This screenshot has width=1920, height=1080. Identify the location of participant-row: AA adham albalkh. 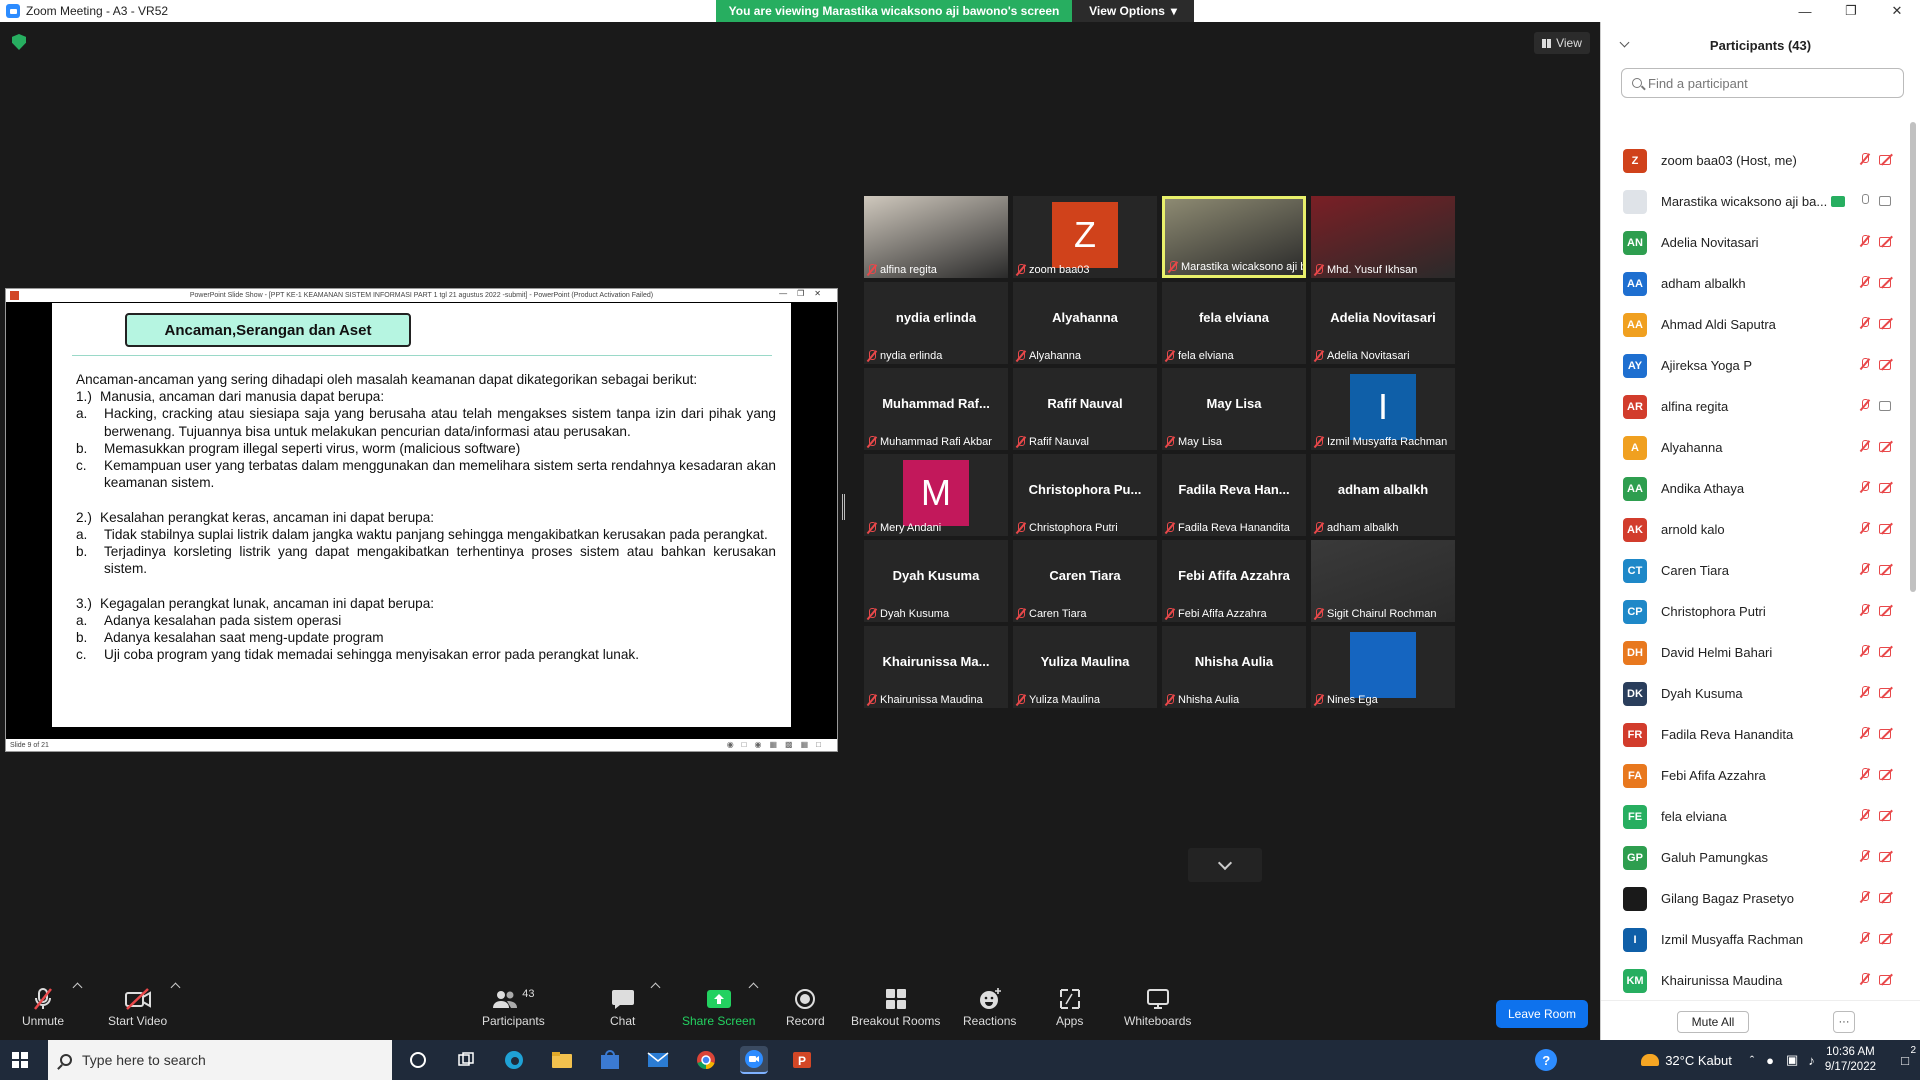
(1751, 283).